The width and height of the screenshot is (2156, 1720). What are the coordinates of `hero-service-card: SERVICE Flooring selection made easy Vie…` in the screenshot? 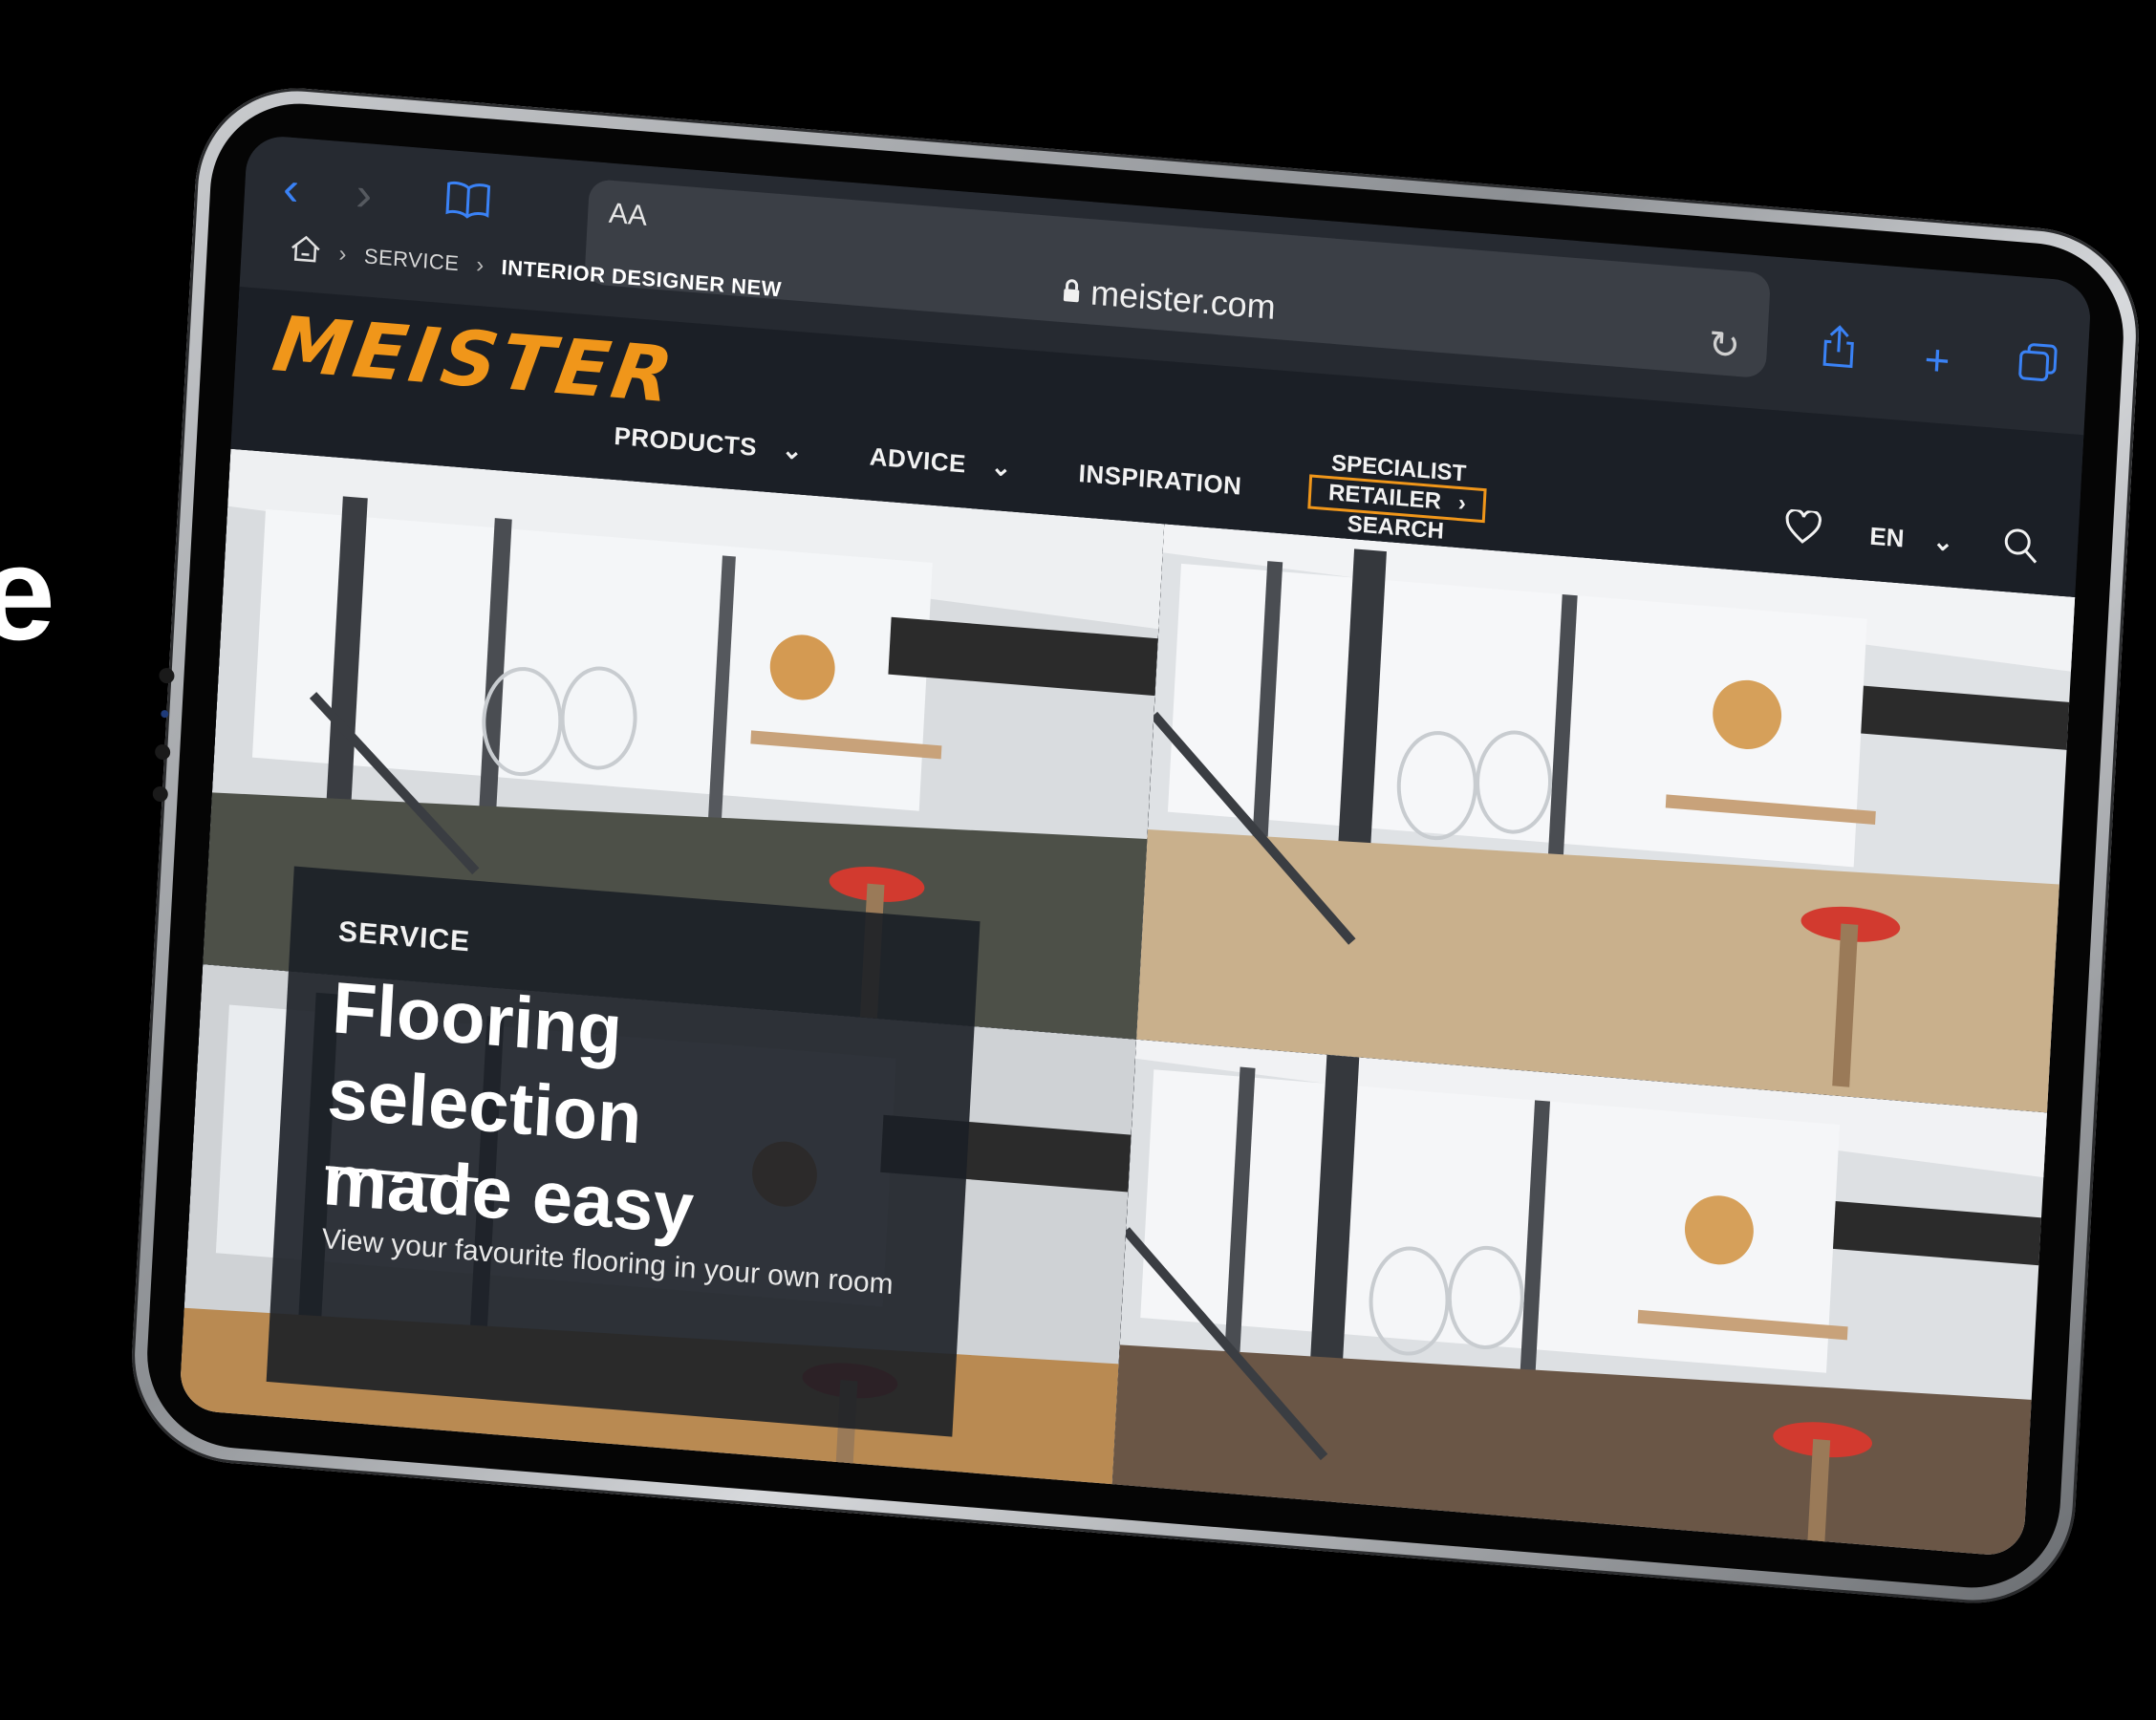 It's located at (623, 1152).